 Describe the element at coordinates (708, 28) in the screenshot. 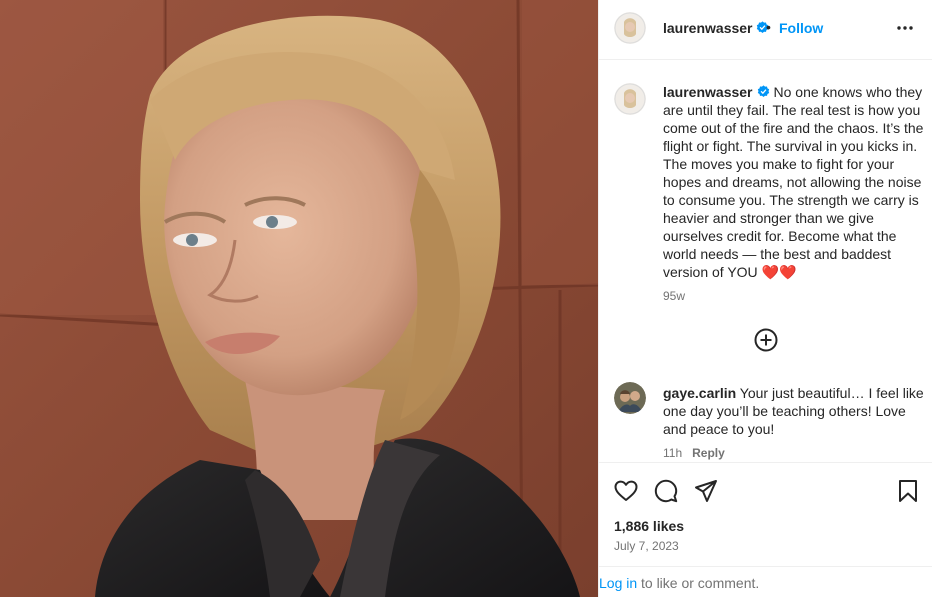

I see `username-text: laurenwasser` at that location.